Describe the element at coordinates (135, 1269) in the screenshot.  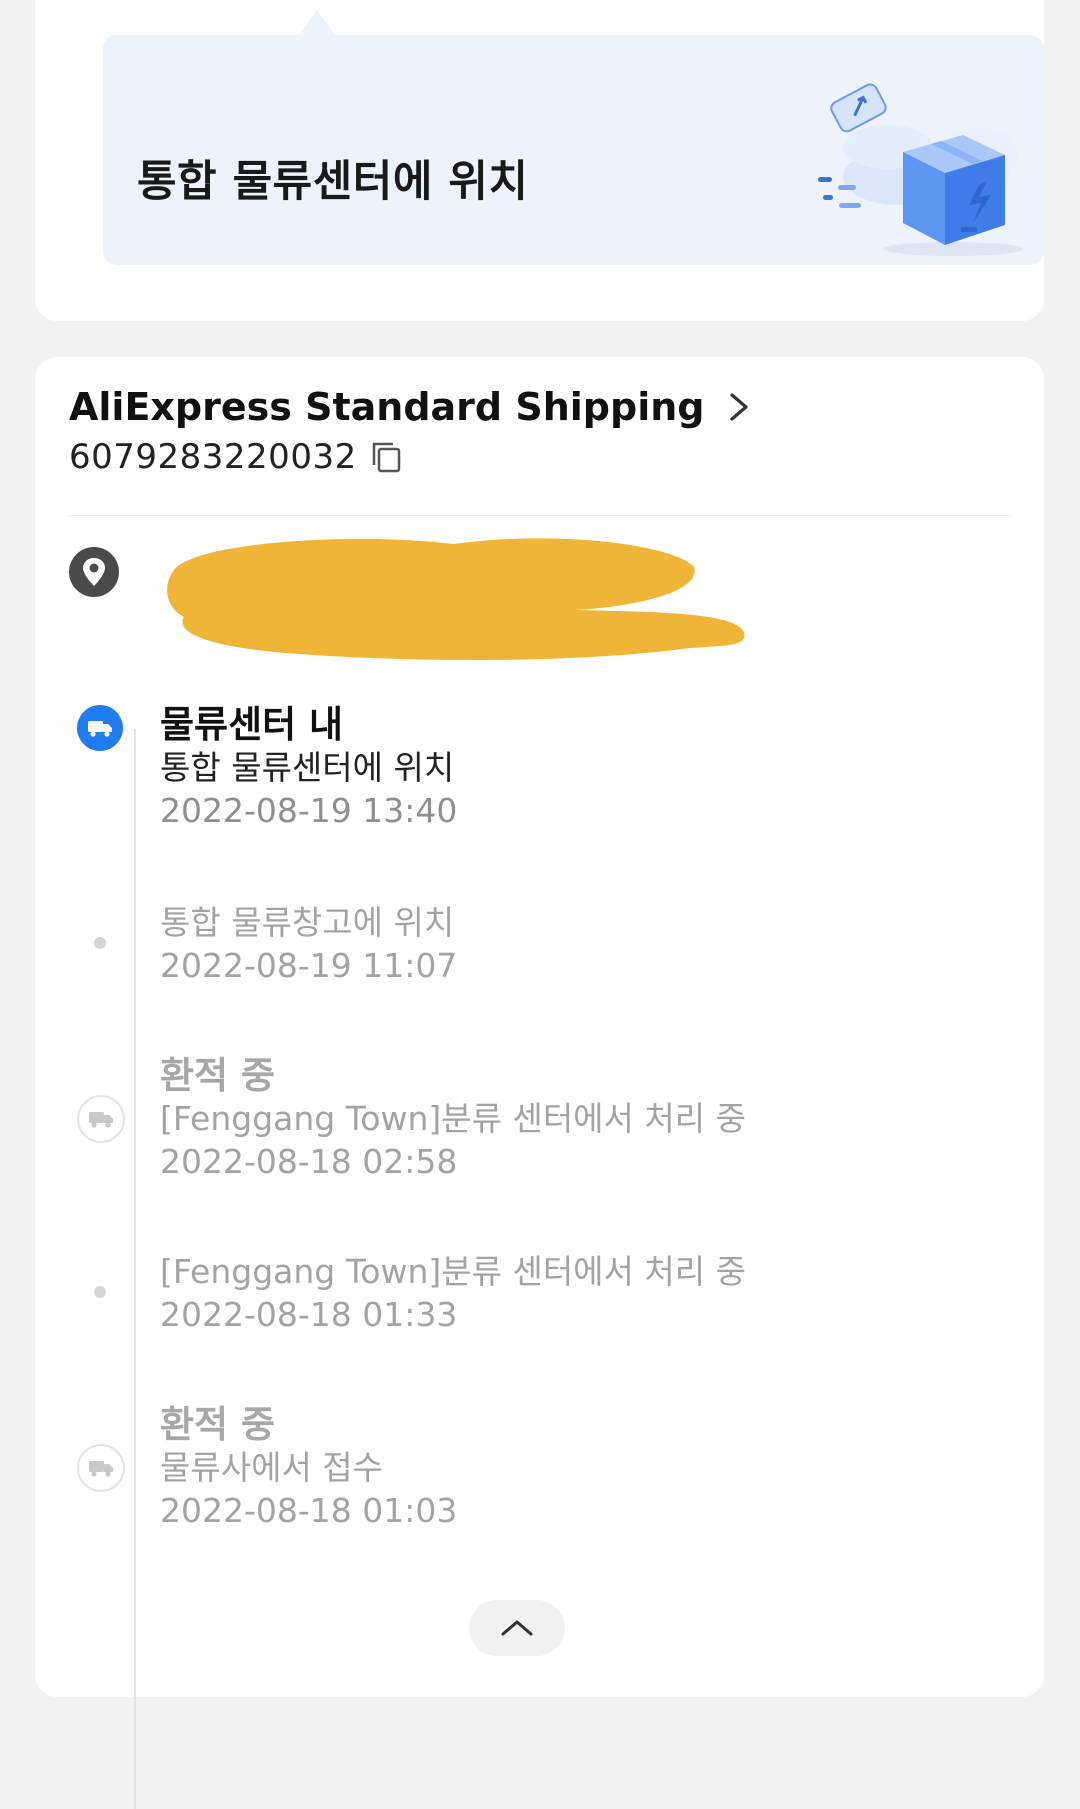
I see `timeline-line` at that location.